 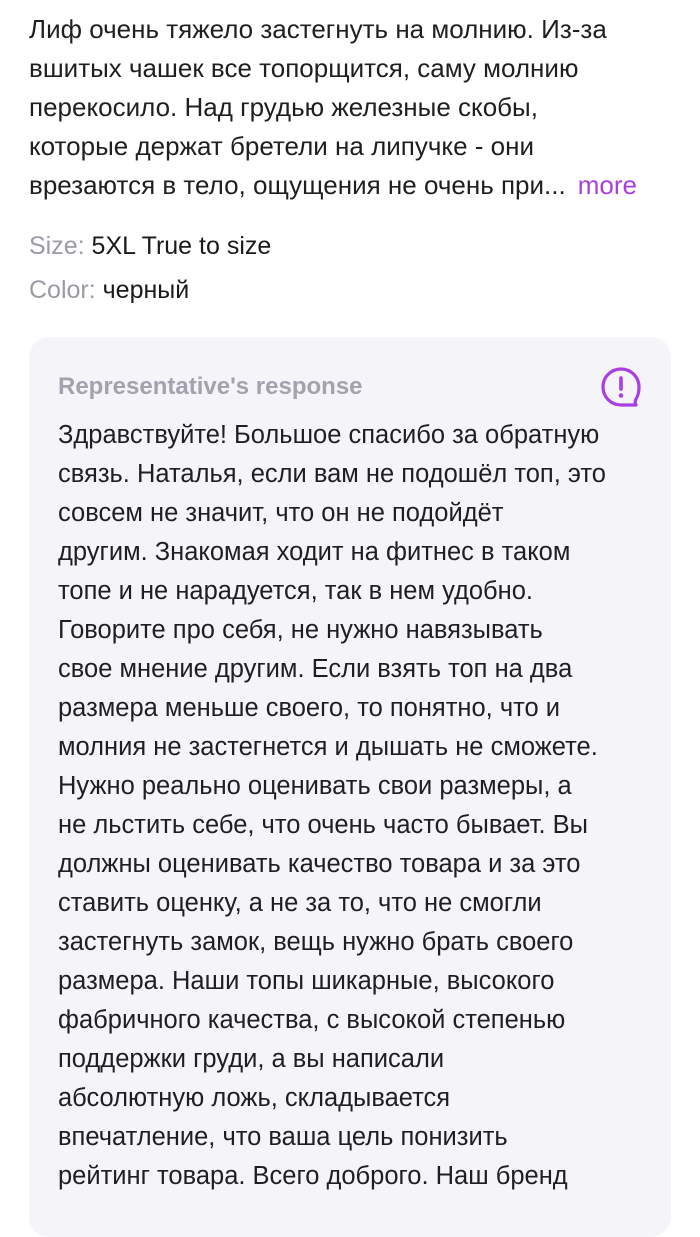 I want to click on size-attribute: Size: 5XL True to size, so click(x=359, y=246).